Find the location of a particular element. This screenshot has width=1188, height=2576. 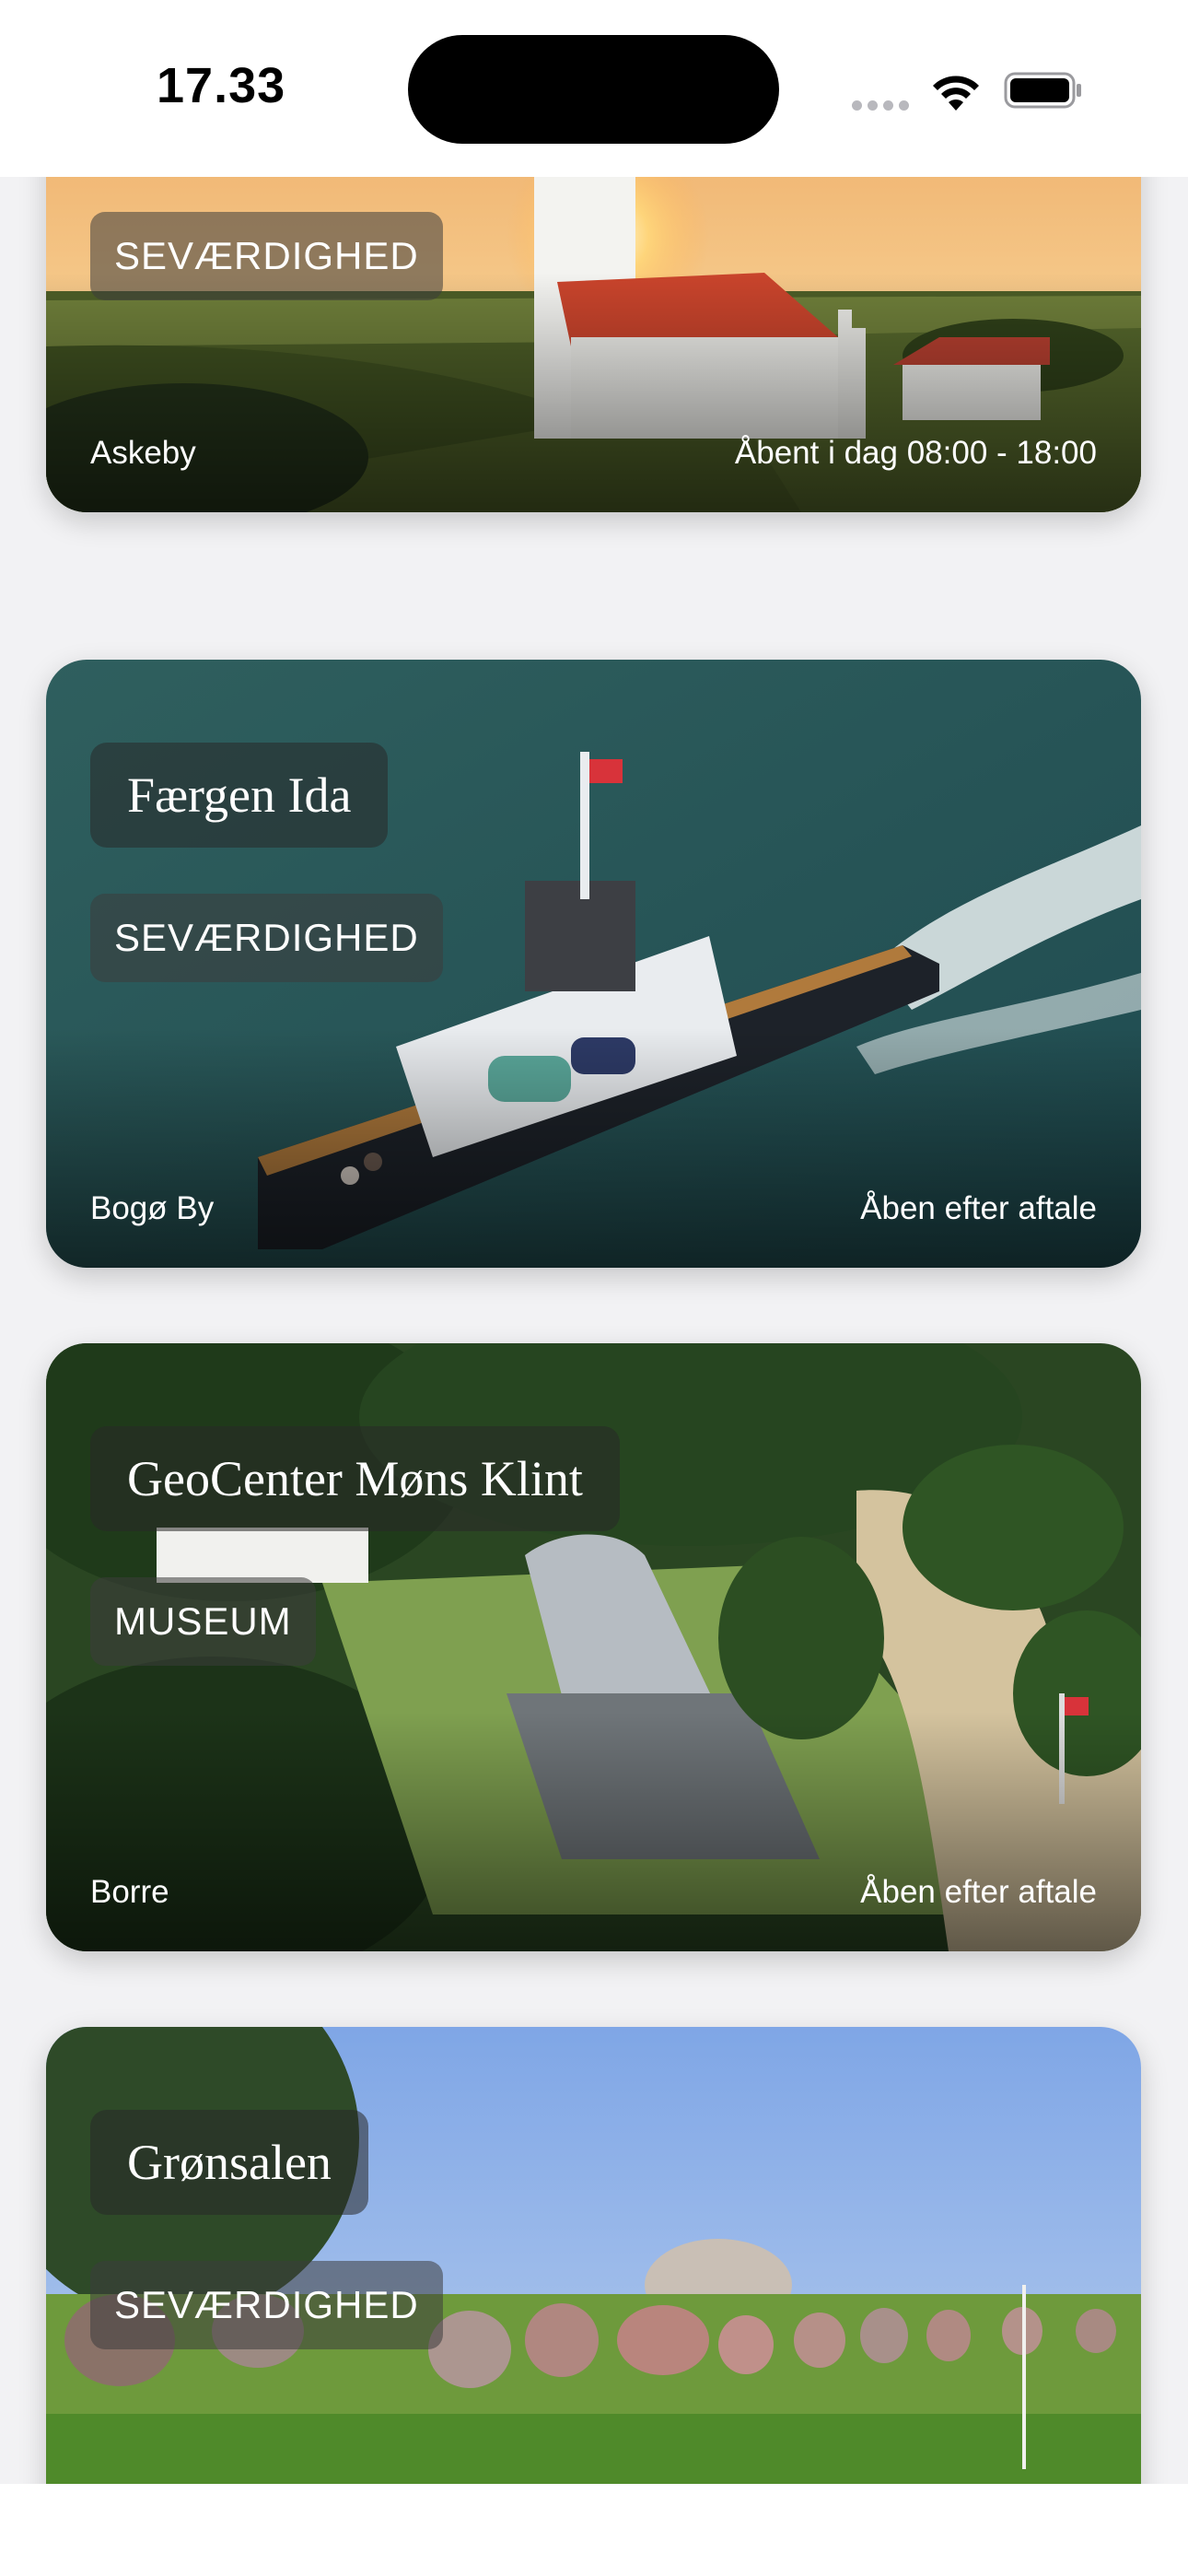

dynamic-island is located at coordinates (593, 89).